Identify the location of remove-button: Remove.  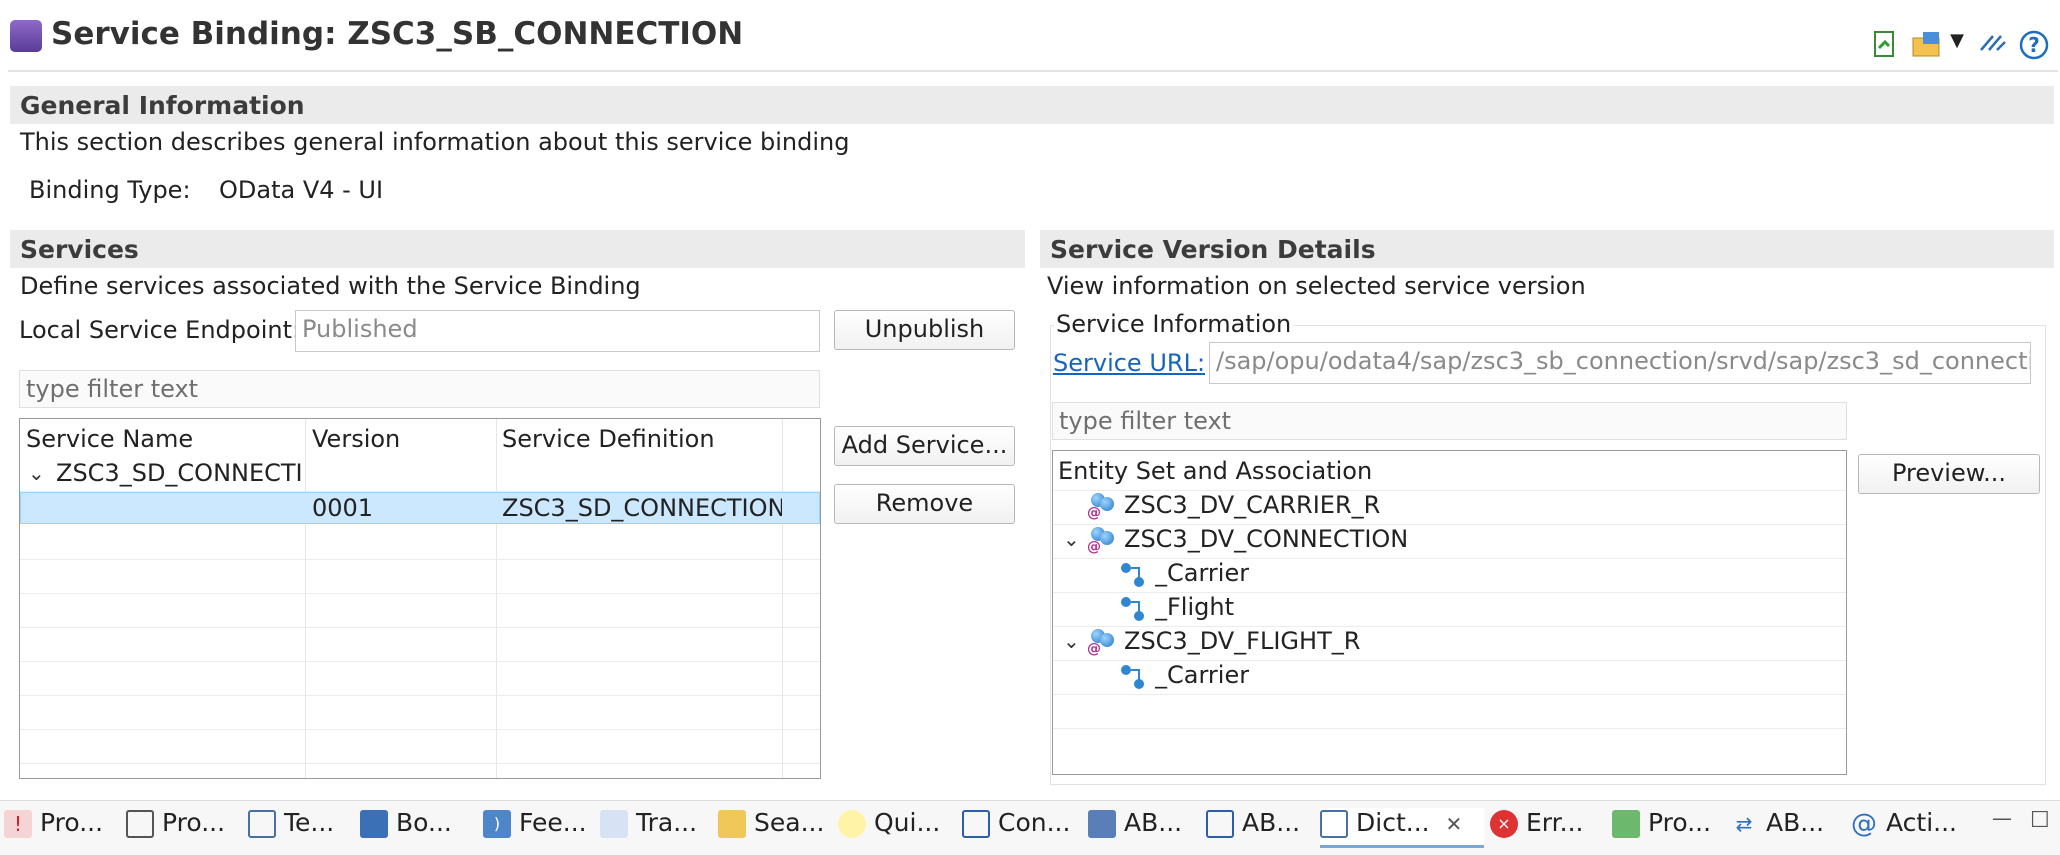
(924, 504).